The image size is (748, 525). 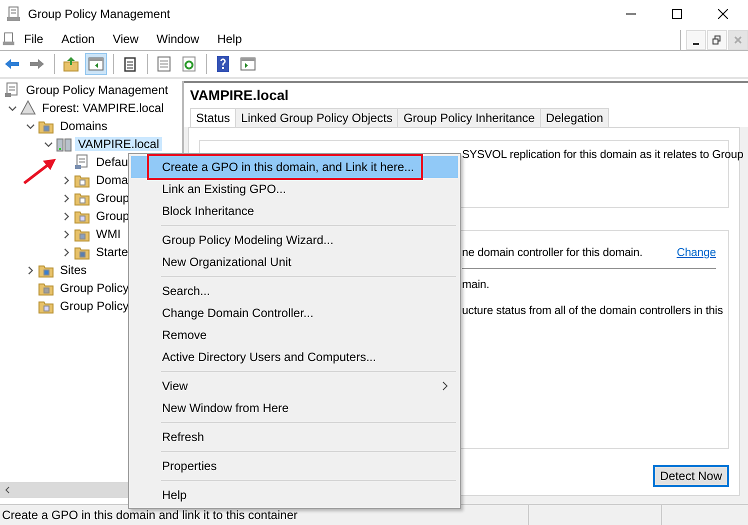 What do you see at coordinates (14, 14) in the screenshot?
I see `console-icon` at bounding box center [14, 14].